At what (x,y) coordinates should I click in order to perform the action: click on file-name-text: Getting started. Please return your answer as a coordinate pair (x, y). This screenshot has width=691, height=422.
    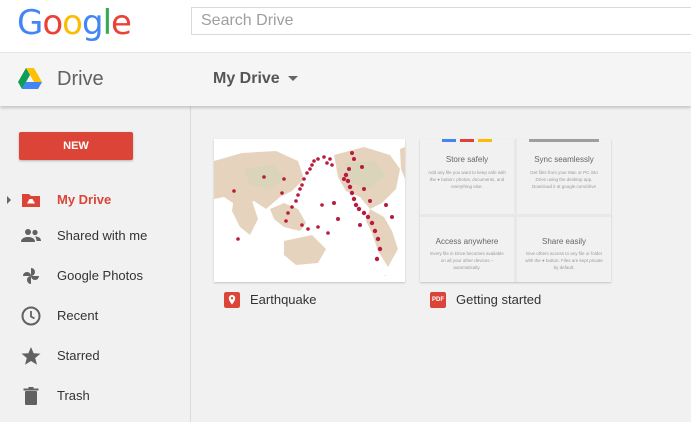
    Looking at the image, I should click on (499, 299).